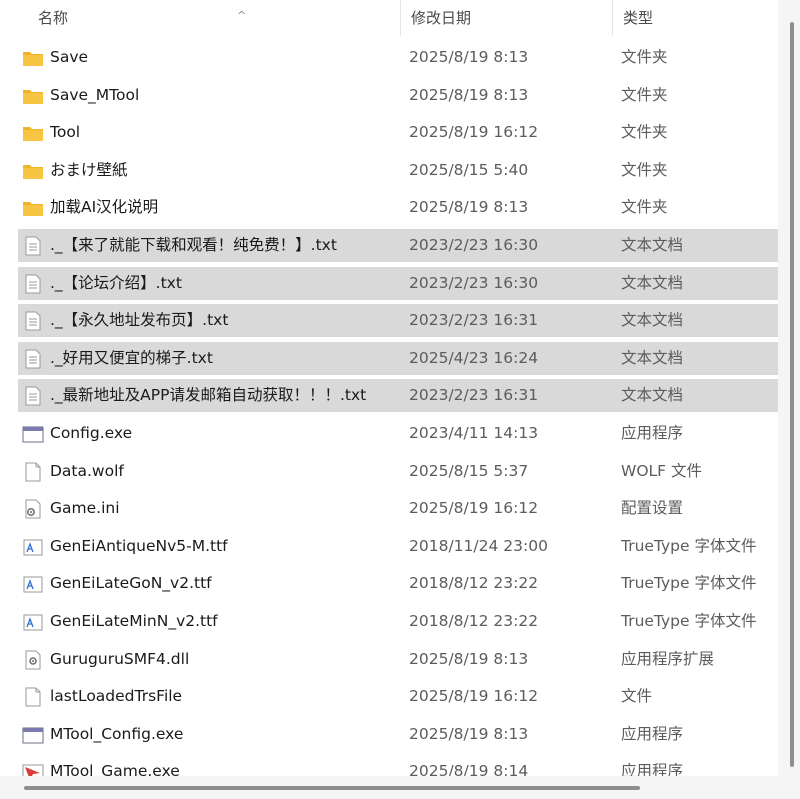 The height and width of the screenshot is (799, 800). Describe the element at coordinates (506, 18) in the screenshot. I see `column-header-date-modified: 修改日期` at that location.